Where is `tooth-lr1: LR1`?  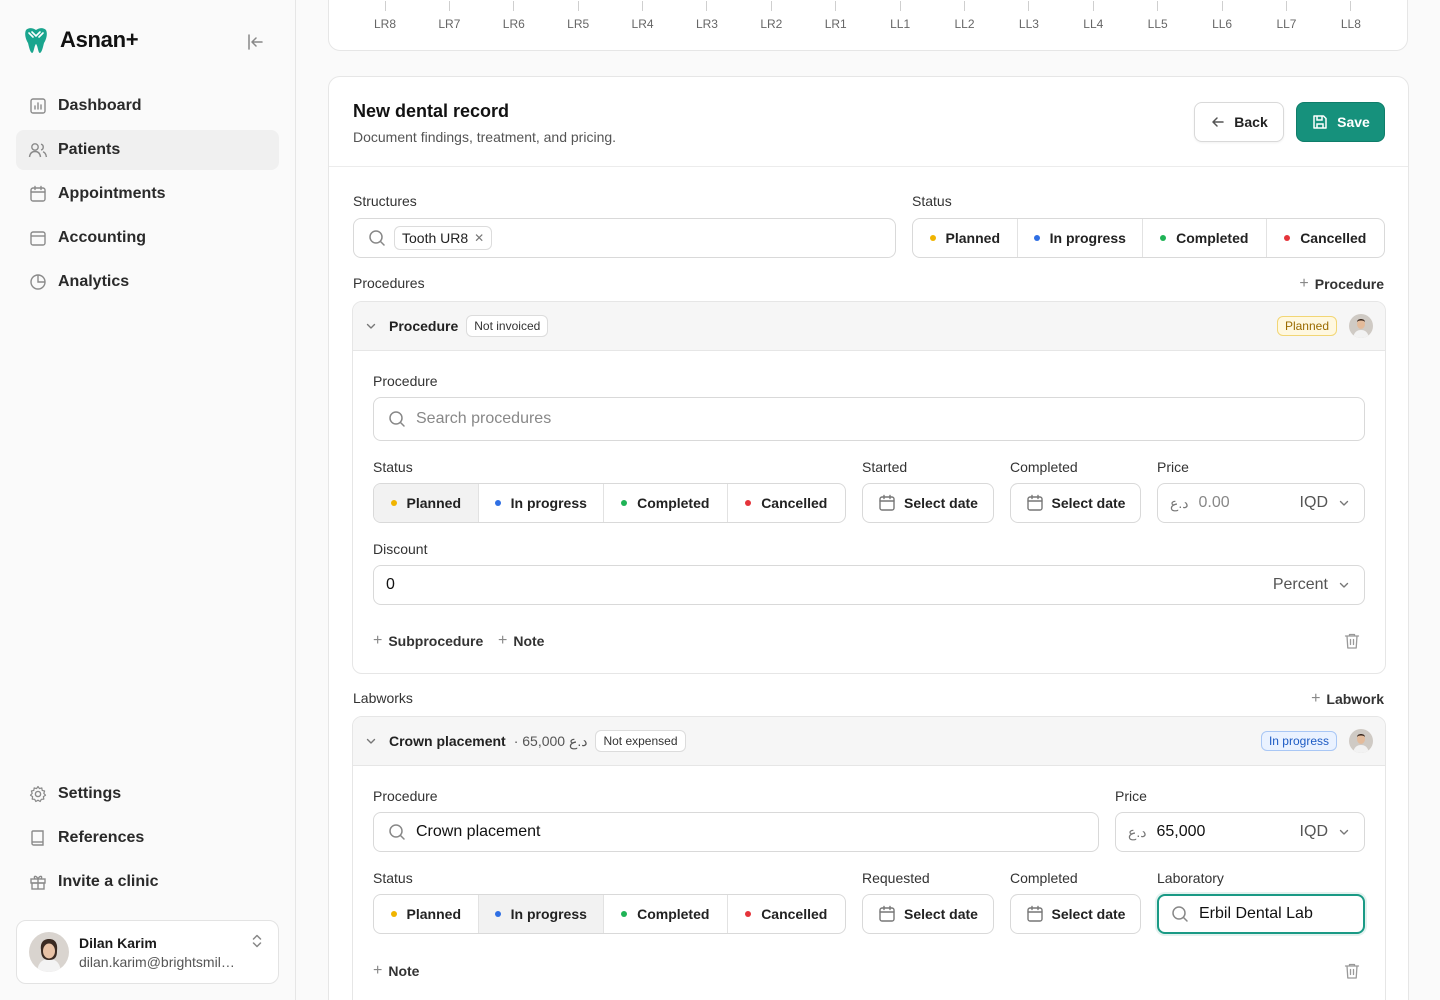 tooth-lr1: LR1 is located at coordinates (836, 16).